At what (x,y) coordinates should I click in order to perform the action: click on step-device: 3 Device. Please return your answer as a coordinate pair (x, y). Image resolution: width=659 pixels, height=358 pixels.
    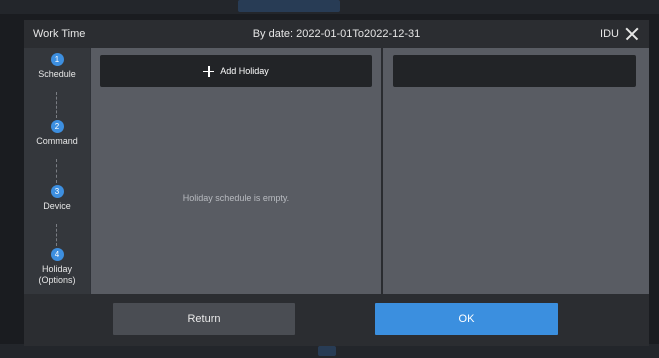
    Looking at the image, I should click on (57, 198).